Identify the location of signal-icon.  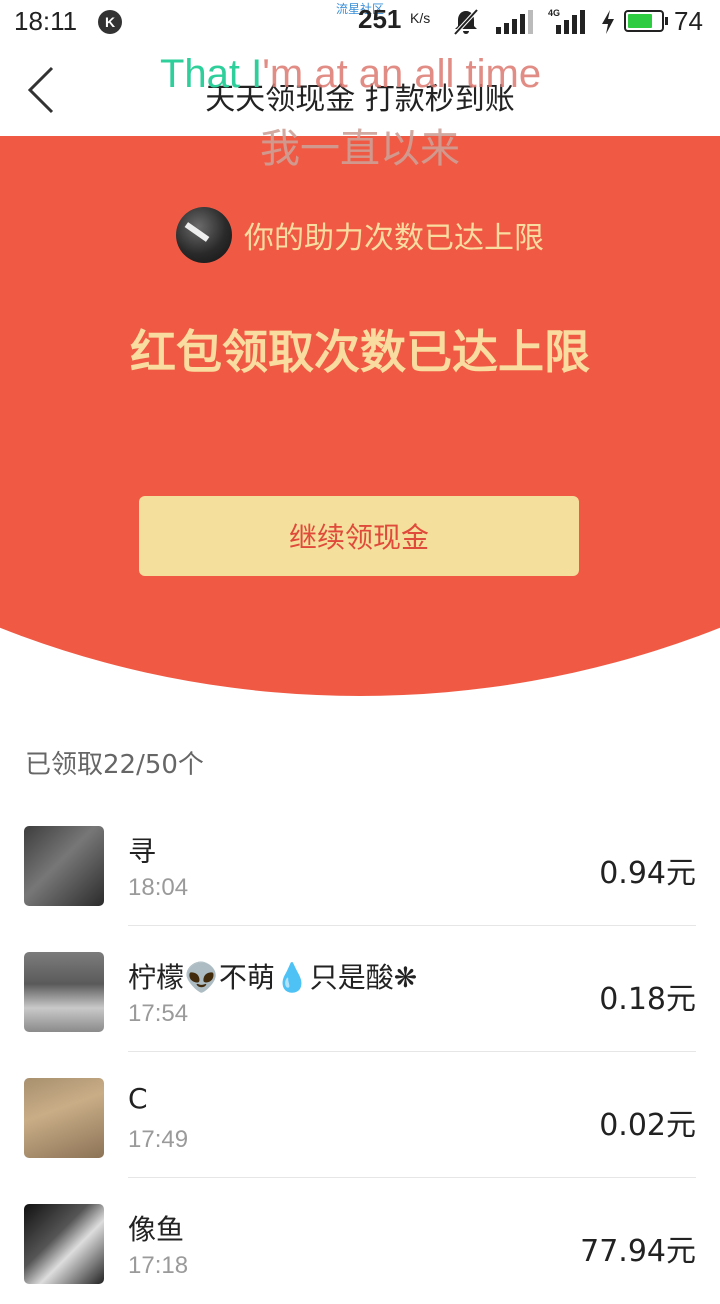
(514, 24).